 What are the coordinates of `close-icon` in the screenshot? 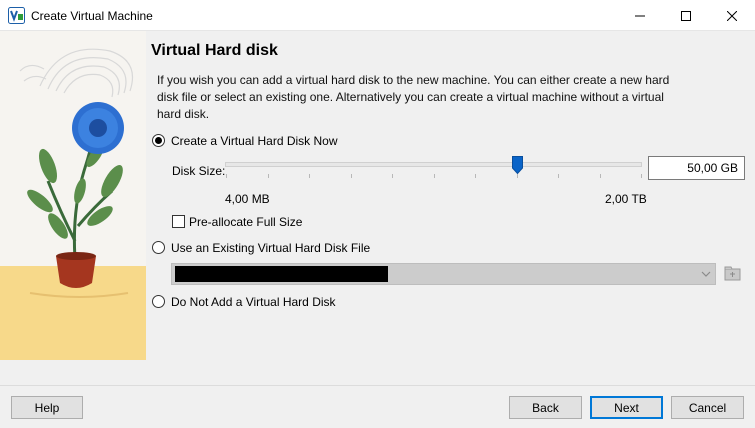 It's located at (732, 15).